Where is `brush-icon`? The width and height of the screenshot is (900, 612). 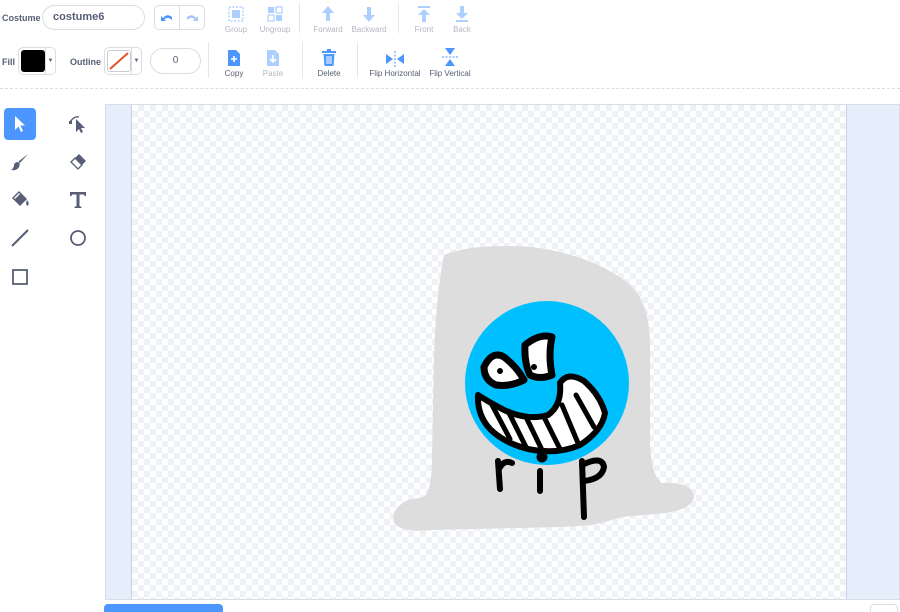
brush-icon is located at coordinates (19, 162).